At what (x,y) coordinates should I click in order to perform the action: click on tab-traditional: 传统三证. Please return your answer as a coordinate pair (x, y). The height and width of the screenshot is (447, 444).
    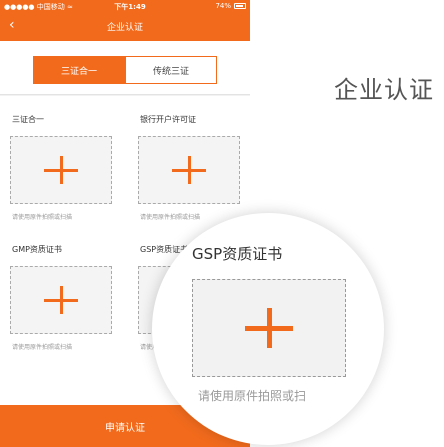
    Looking at the image, I should click on (171, 70).